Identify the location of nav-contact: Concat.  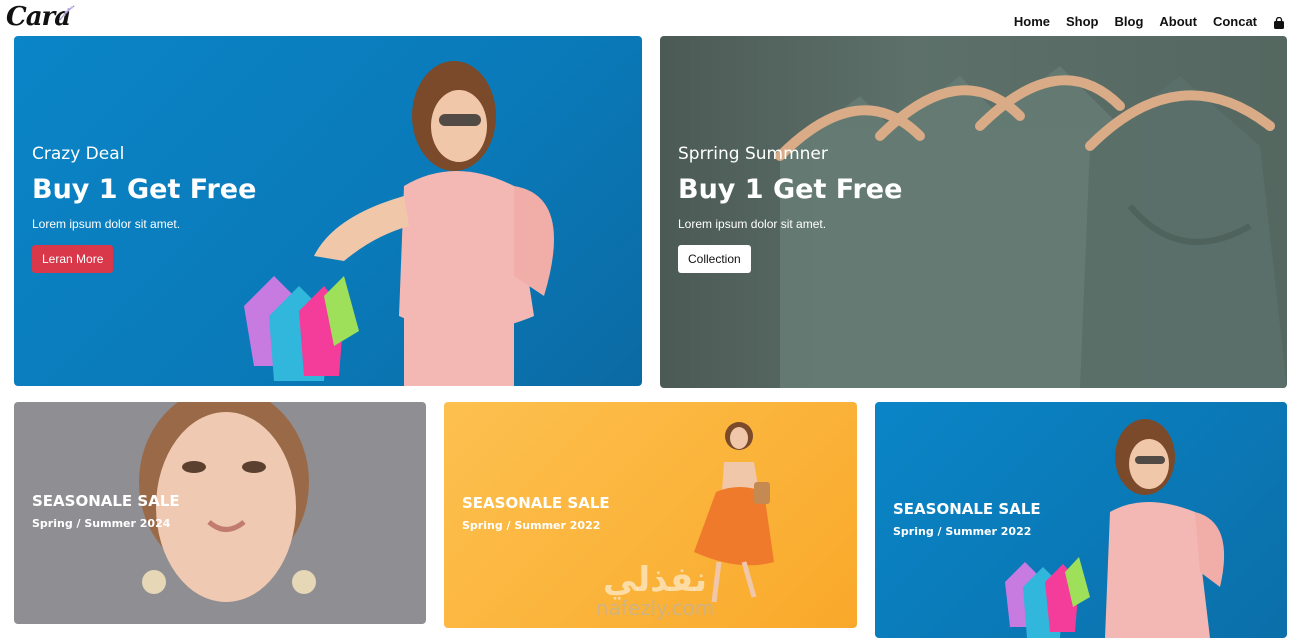
(1235, 21).